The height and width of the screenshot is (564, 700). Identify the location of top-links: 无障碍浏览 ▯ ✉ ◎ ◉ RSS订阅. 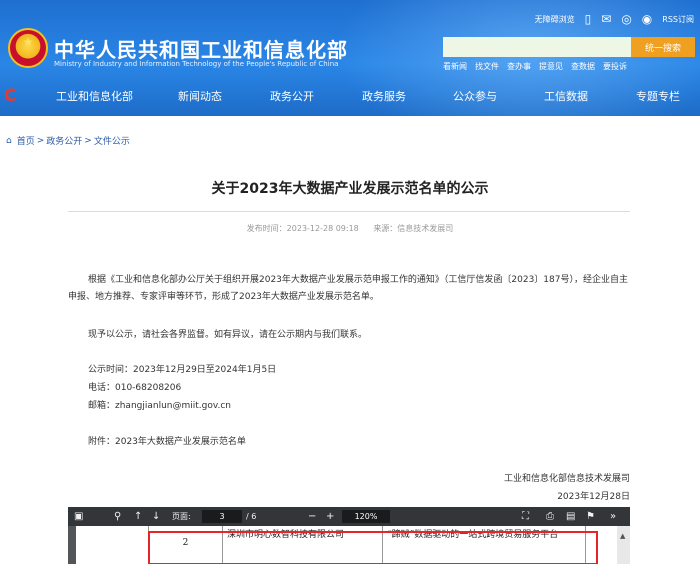
(614, 19).